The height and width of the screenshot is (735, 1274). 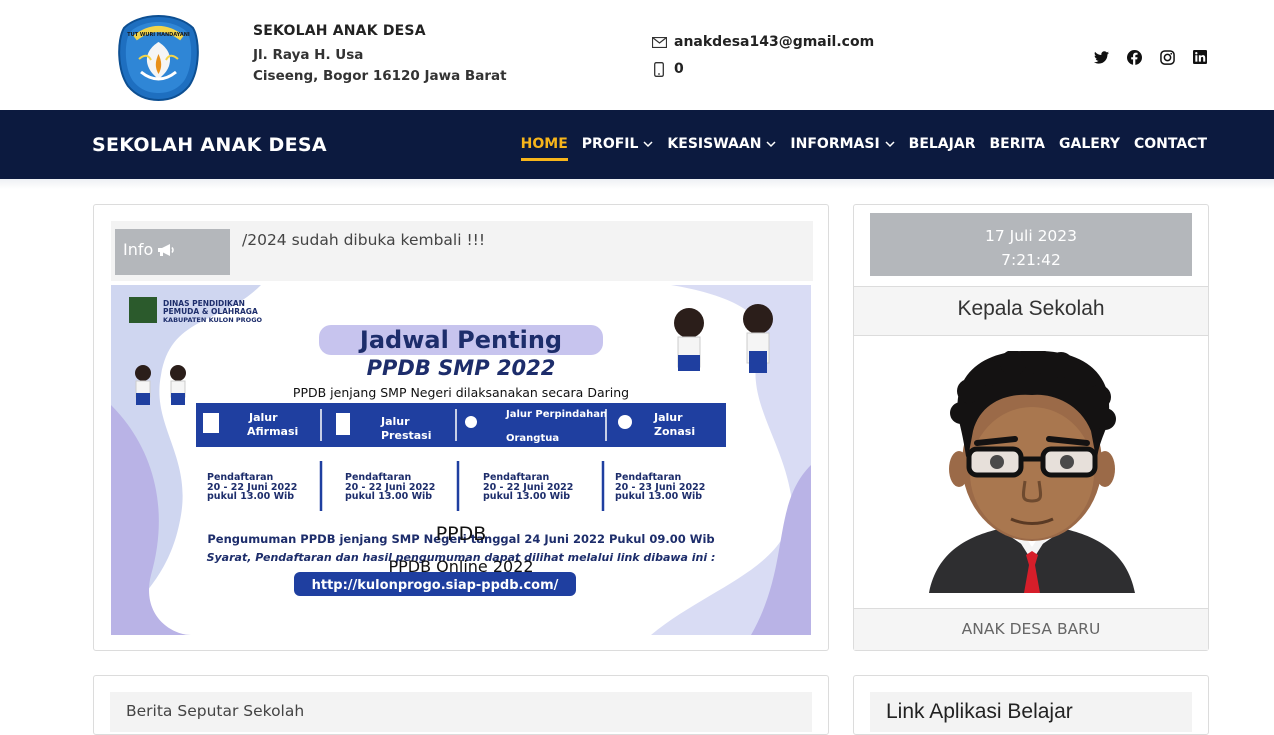 What do you see at coordinates (461, 712) in the screenshot?
I see `news-card-title: Berita Seputar Sekolah` at bounding box center [461, 712].